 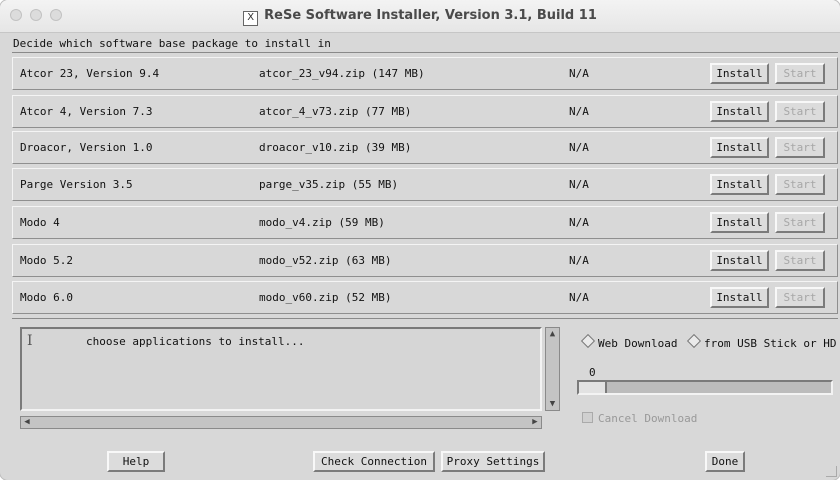 I want to click on scroll-right-icon: ▶, so click(x=535, y=422).